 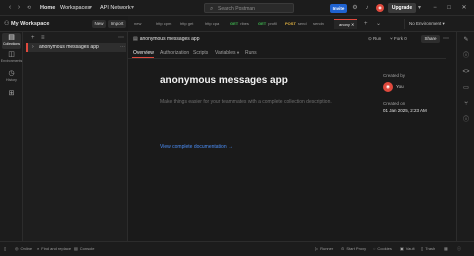 What do you see at coordinates (466, 40) in the screenshot?
I see `edit-icon: ✎` at bounding box center [466, 40].